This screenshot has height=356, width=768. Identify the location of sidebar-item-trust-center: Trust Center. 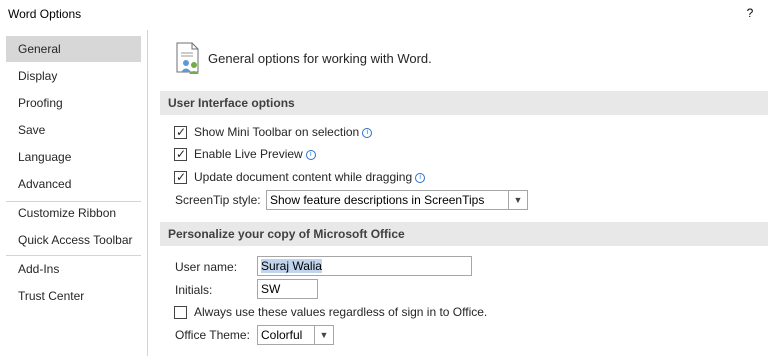
(73, 296).